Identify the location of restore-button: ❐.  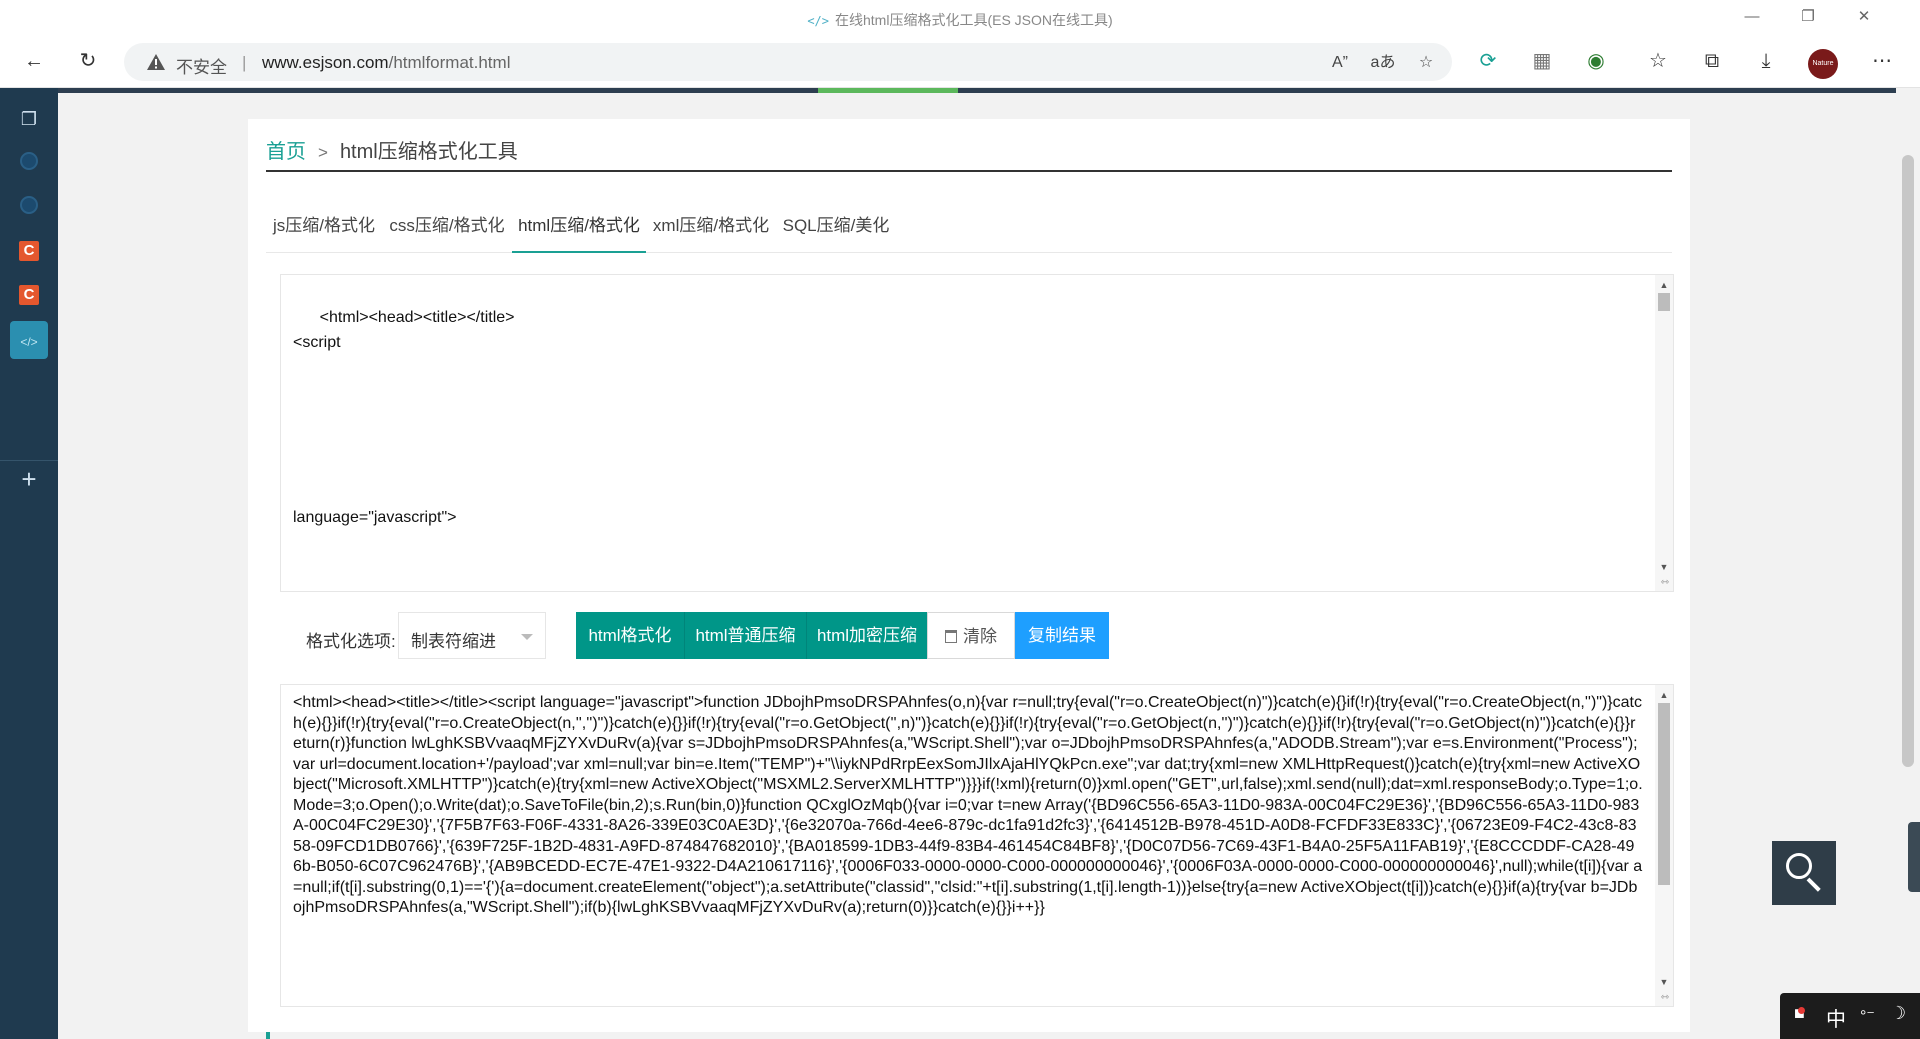
(1808, 17).